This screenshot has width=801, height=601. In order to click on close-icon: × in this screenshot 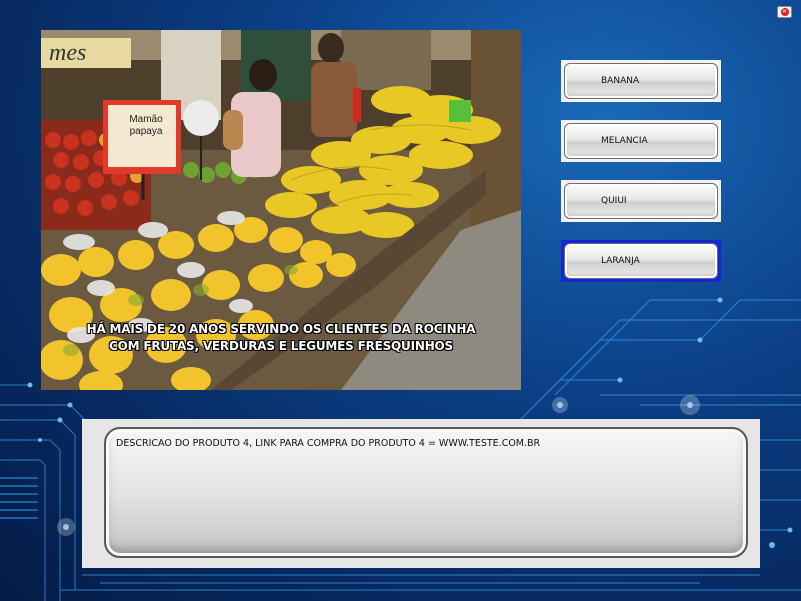, I will do `click(784, 12)`.